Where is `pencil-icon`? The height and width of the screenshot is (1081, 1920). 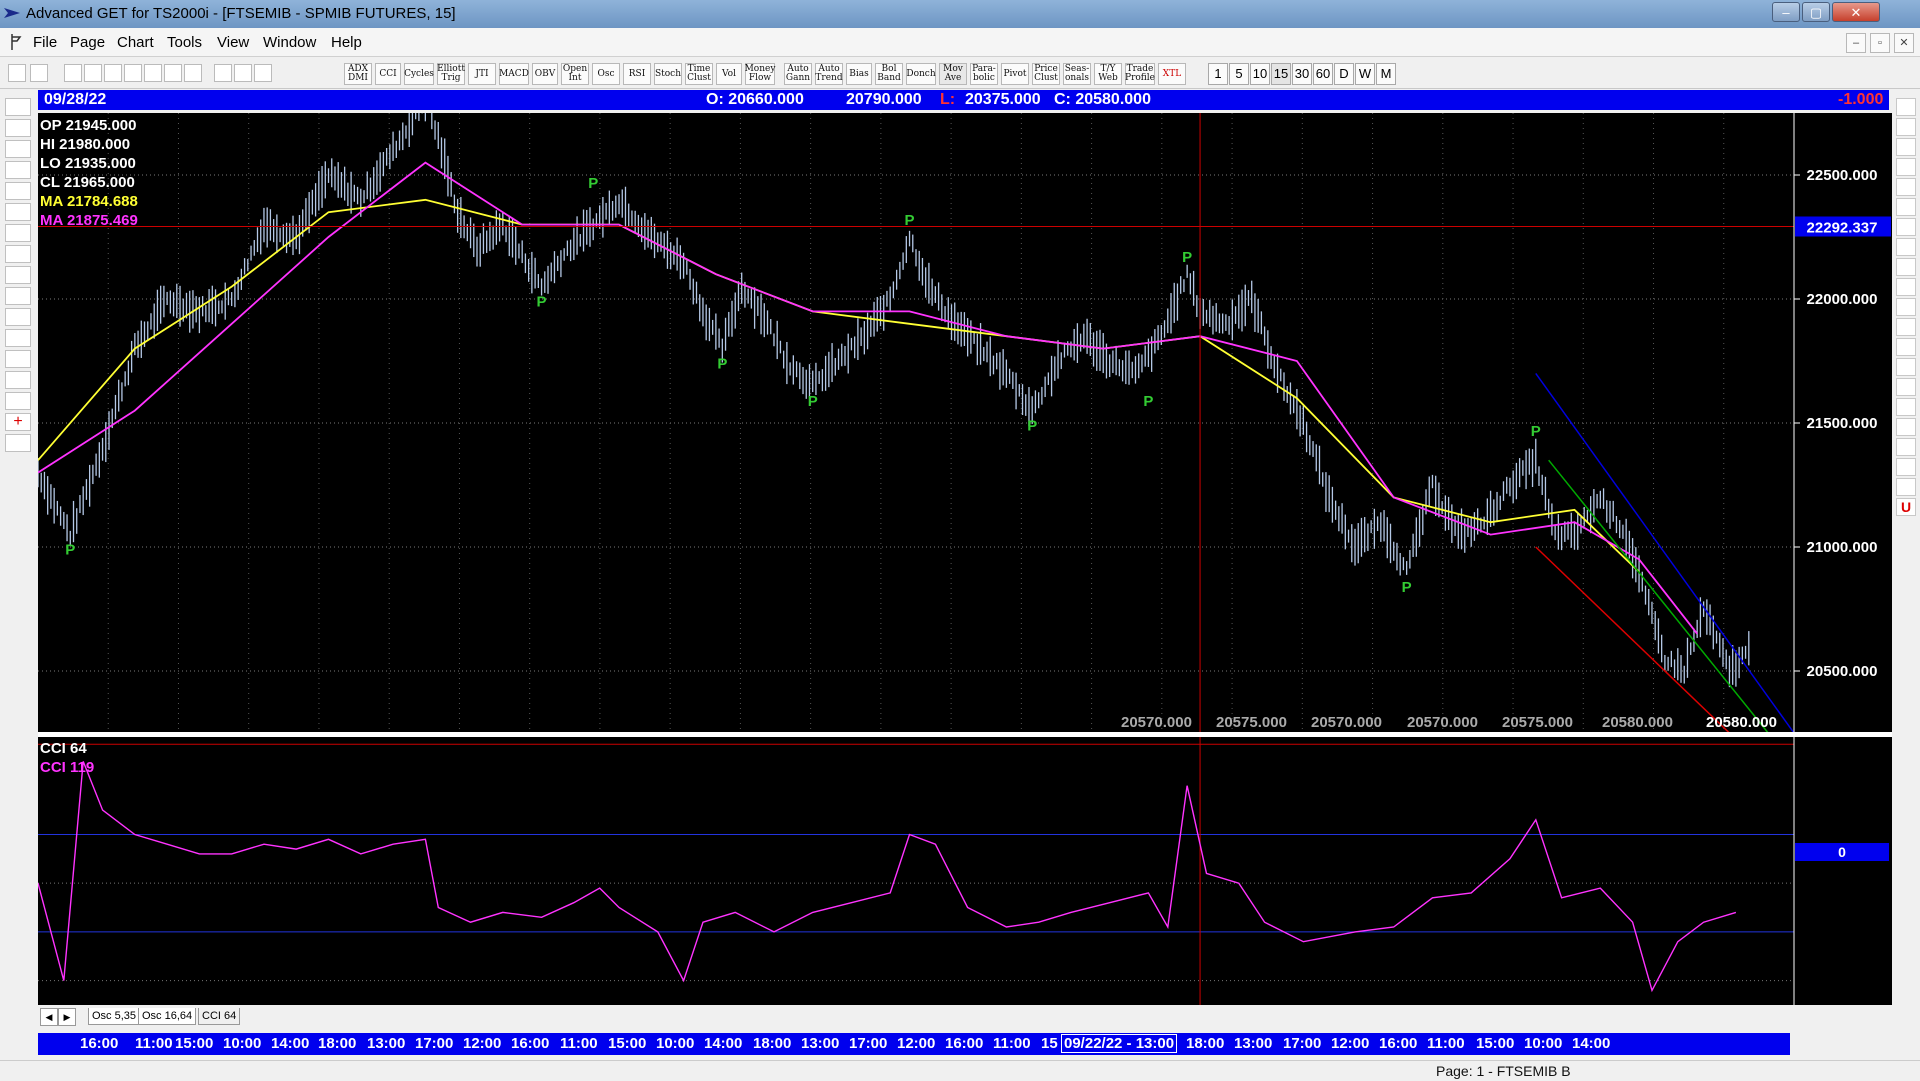 pencil-icon is located at coordinates (1906, 127).